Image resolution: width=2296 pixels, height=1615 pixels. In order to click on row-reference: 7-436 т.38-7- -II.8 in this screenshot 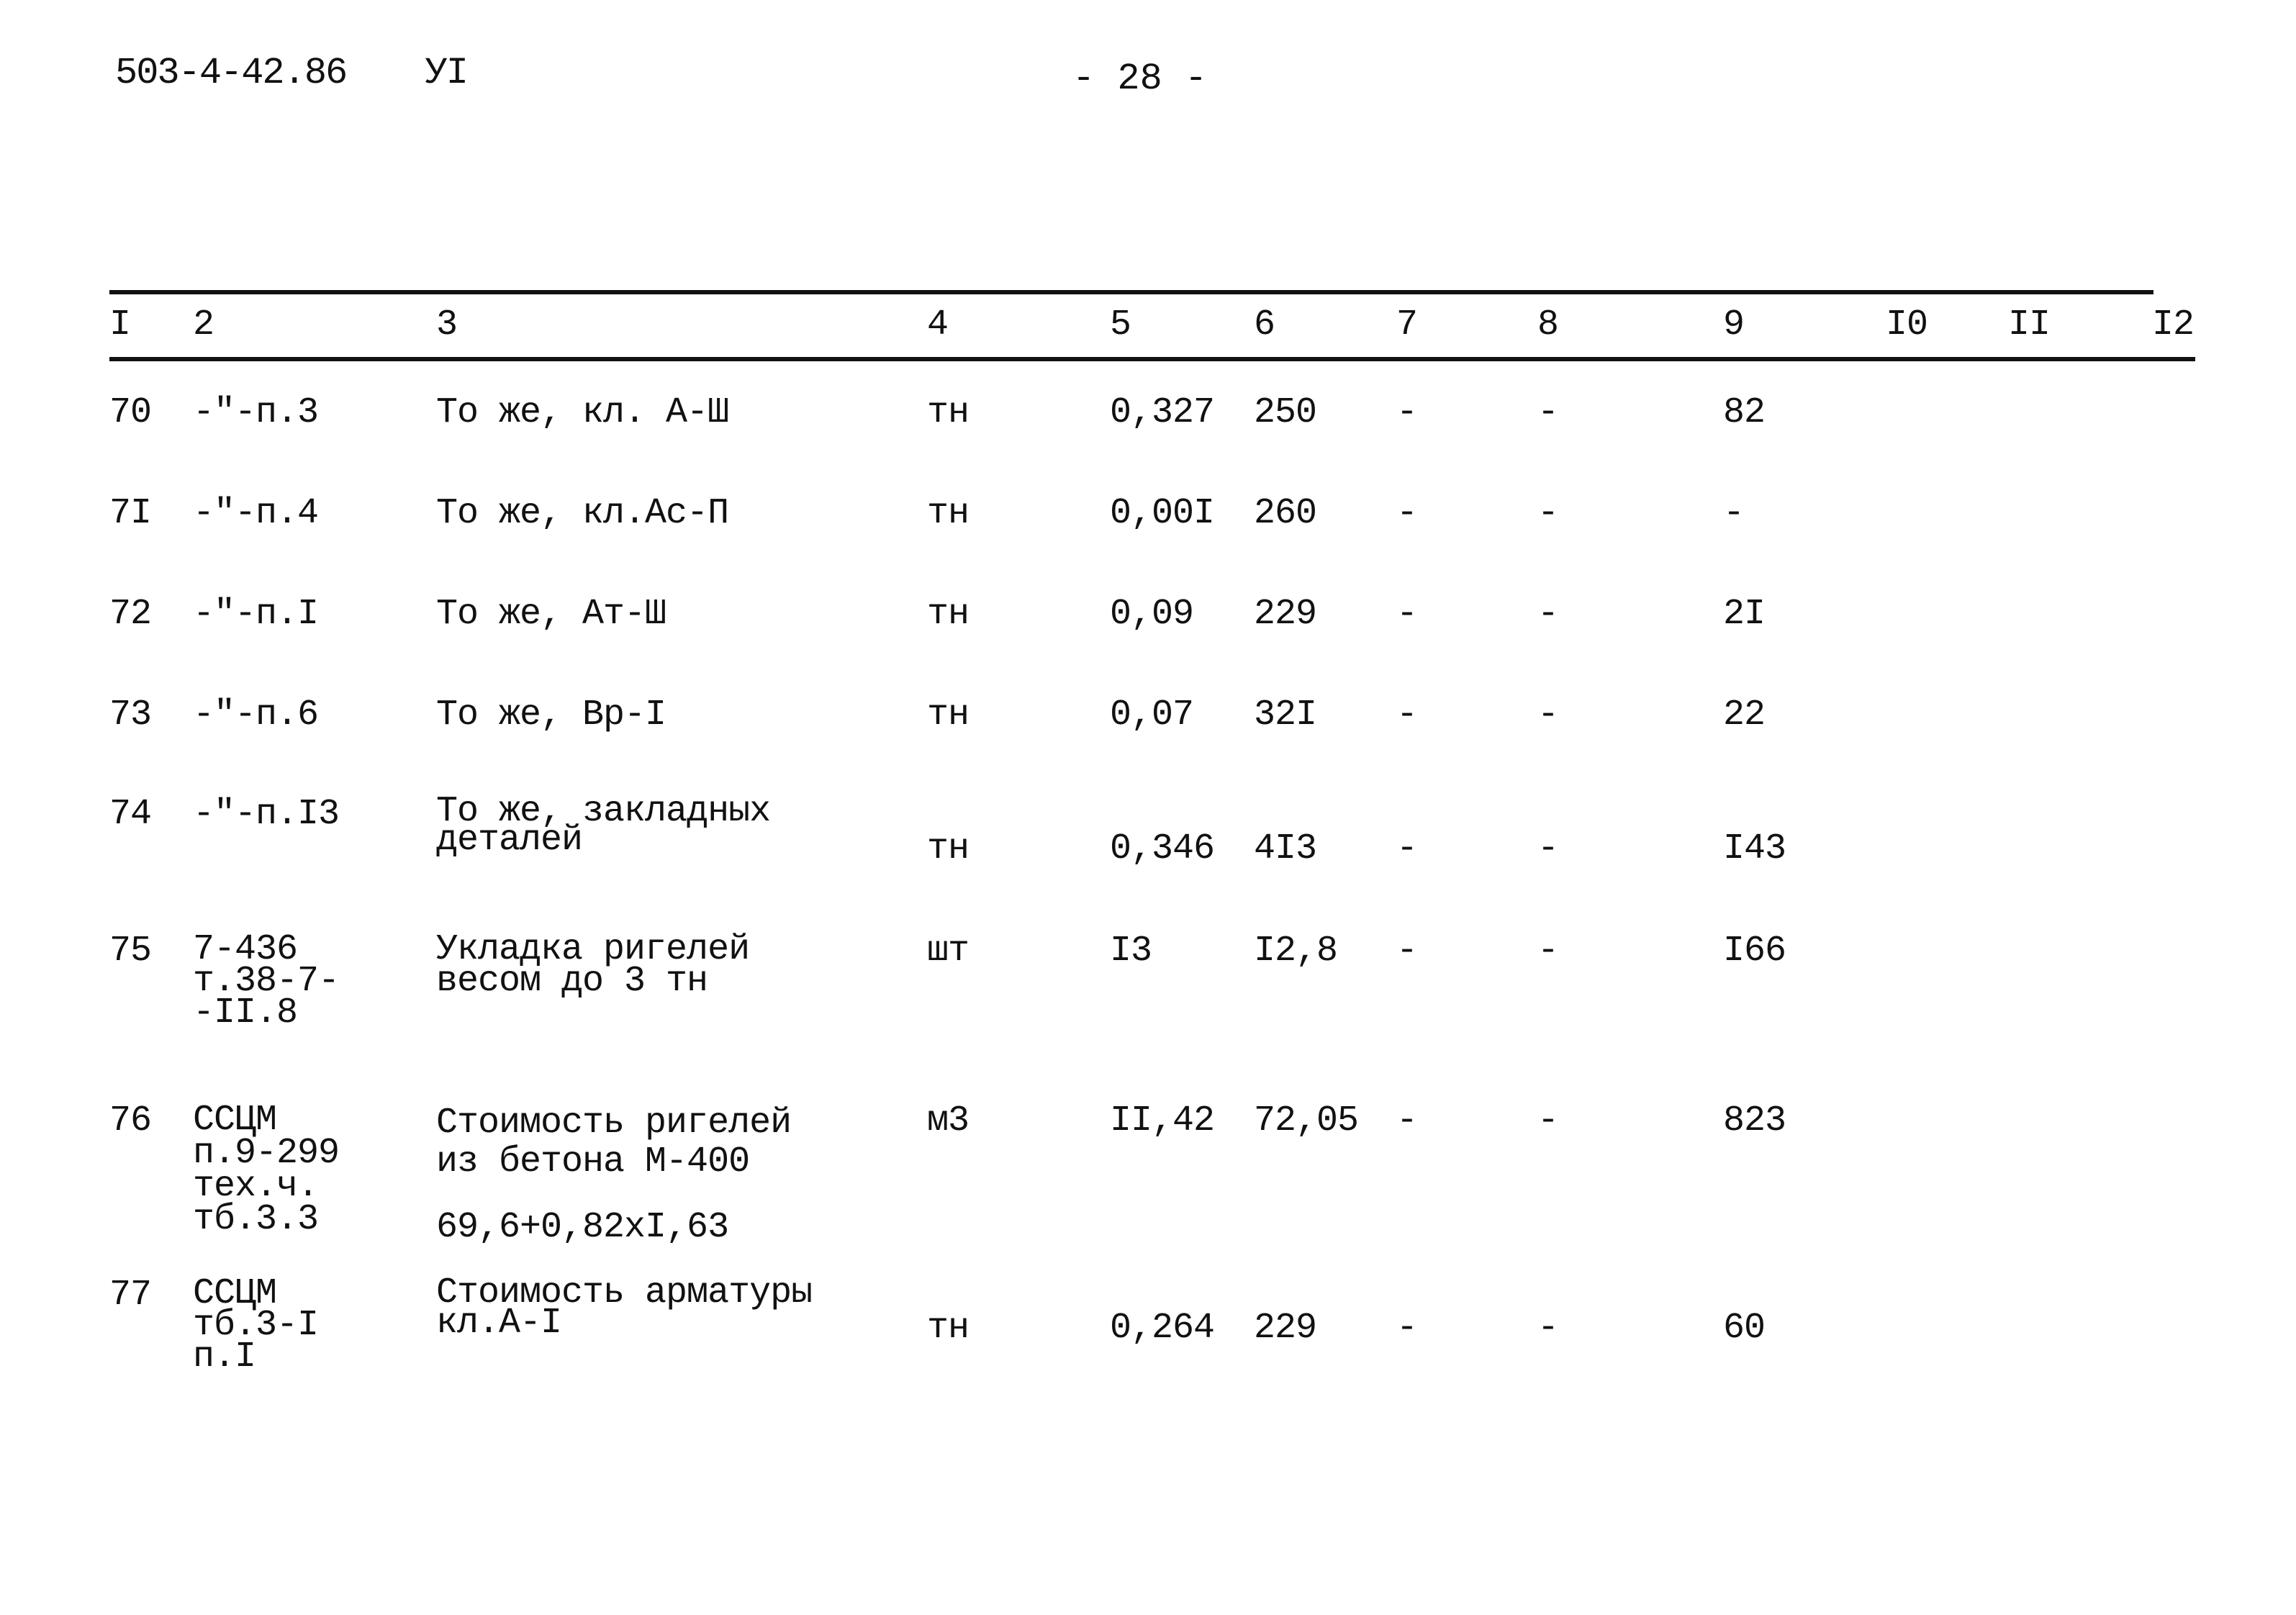, I will do `click(266, 981)`.